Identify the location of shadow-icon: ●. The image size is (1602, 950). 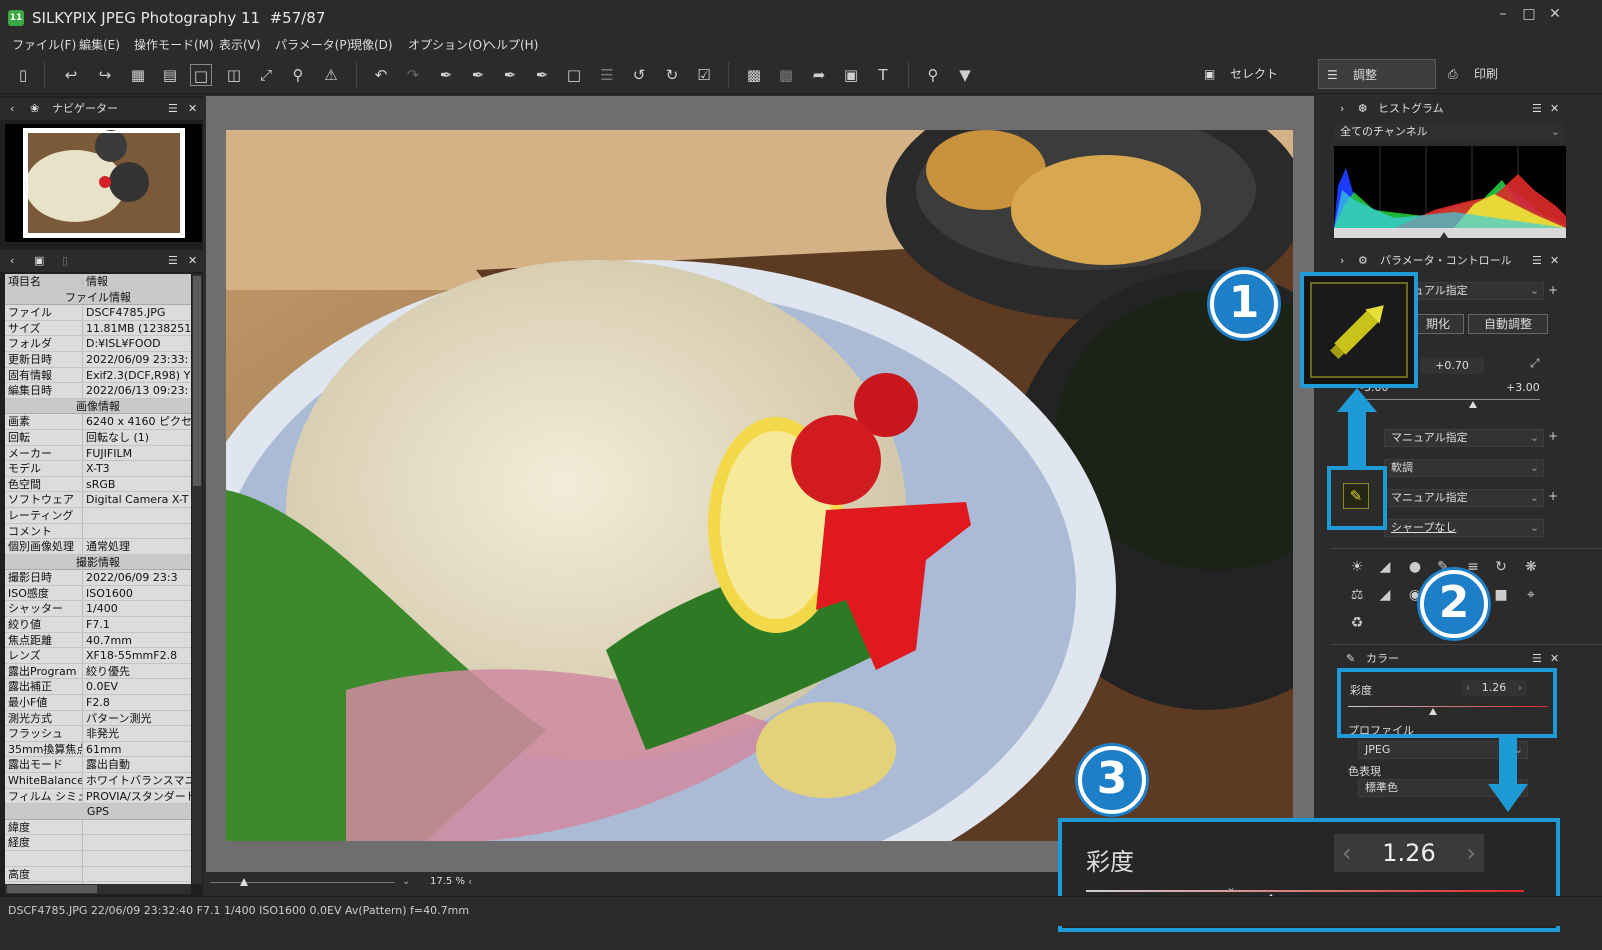
(1415, 567).